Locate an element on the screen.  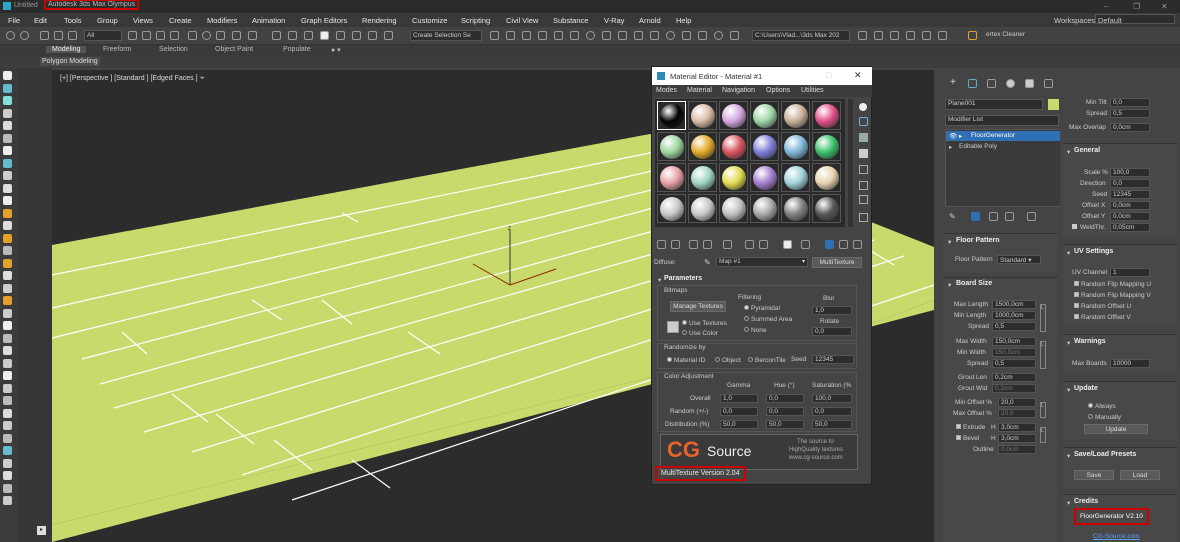
menu-views: Views is located at coordinates (143, 20).